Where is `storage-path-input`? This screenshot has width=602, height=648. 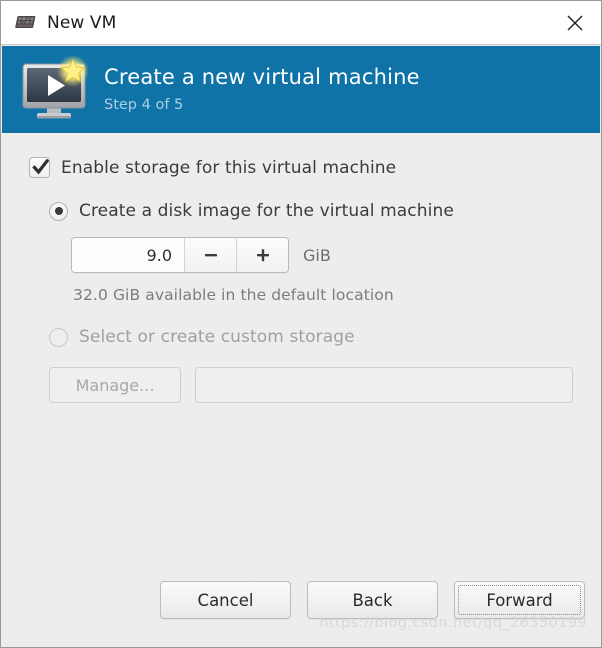 storage-path-input is located at coordinates (384, 385).